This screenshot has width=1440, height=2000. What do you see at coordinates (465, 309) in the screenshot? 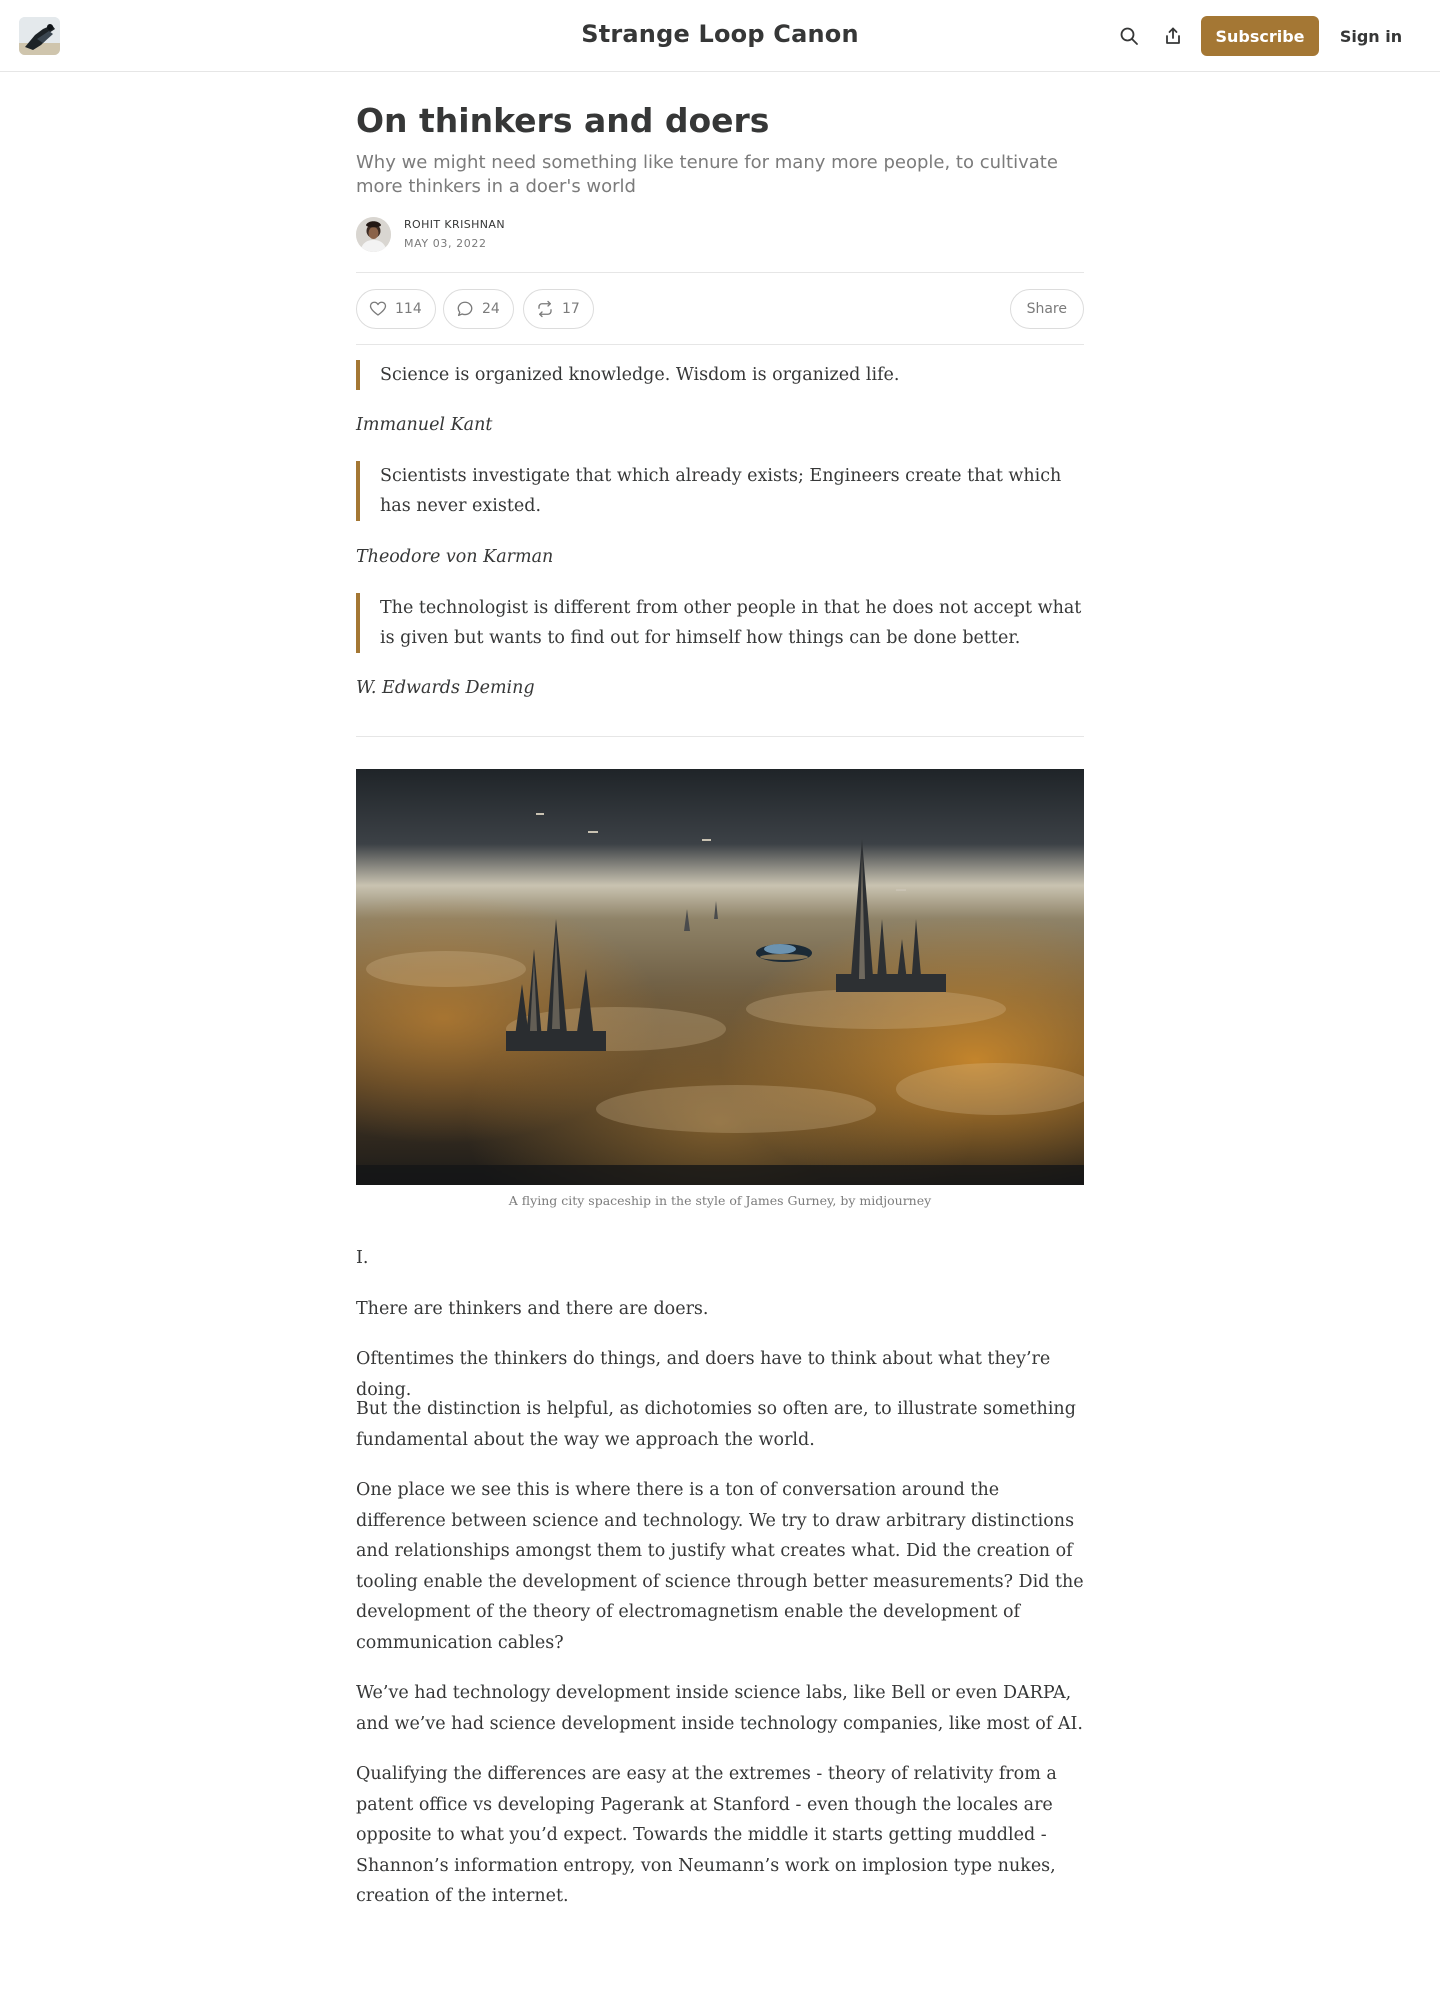
I see `comment-icon` at bounding box center [465, 309].